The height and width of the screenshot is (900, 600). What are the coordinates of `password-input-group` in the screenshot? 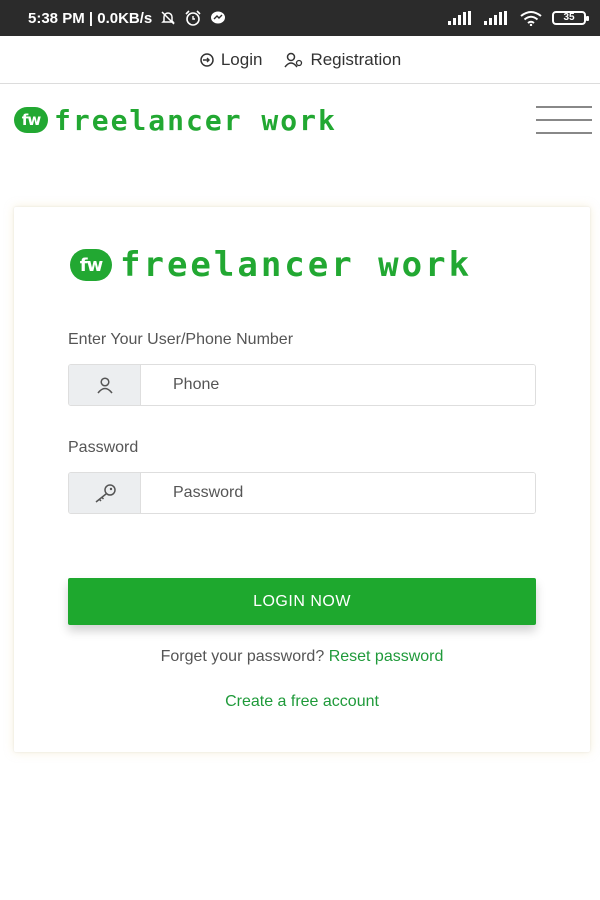 It's located at (302, 493).